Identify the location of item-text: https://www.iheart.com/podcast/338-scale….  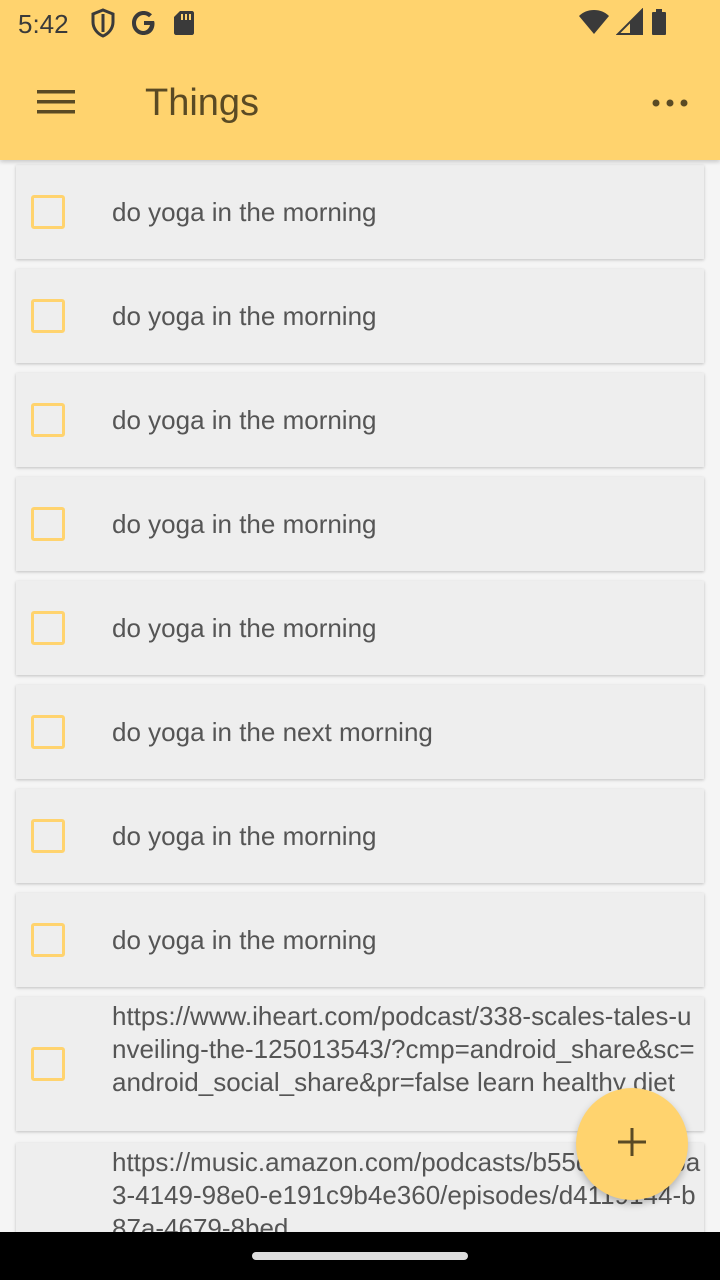
(403, 1049).